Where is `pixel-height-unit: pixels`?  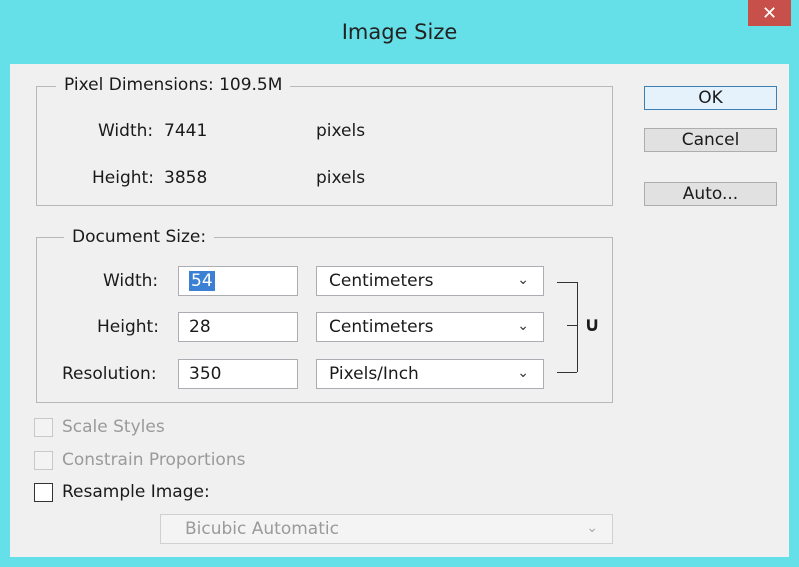
pixel-height-unit: pixels is located at coordinates (341, 178).